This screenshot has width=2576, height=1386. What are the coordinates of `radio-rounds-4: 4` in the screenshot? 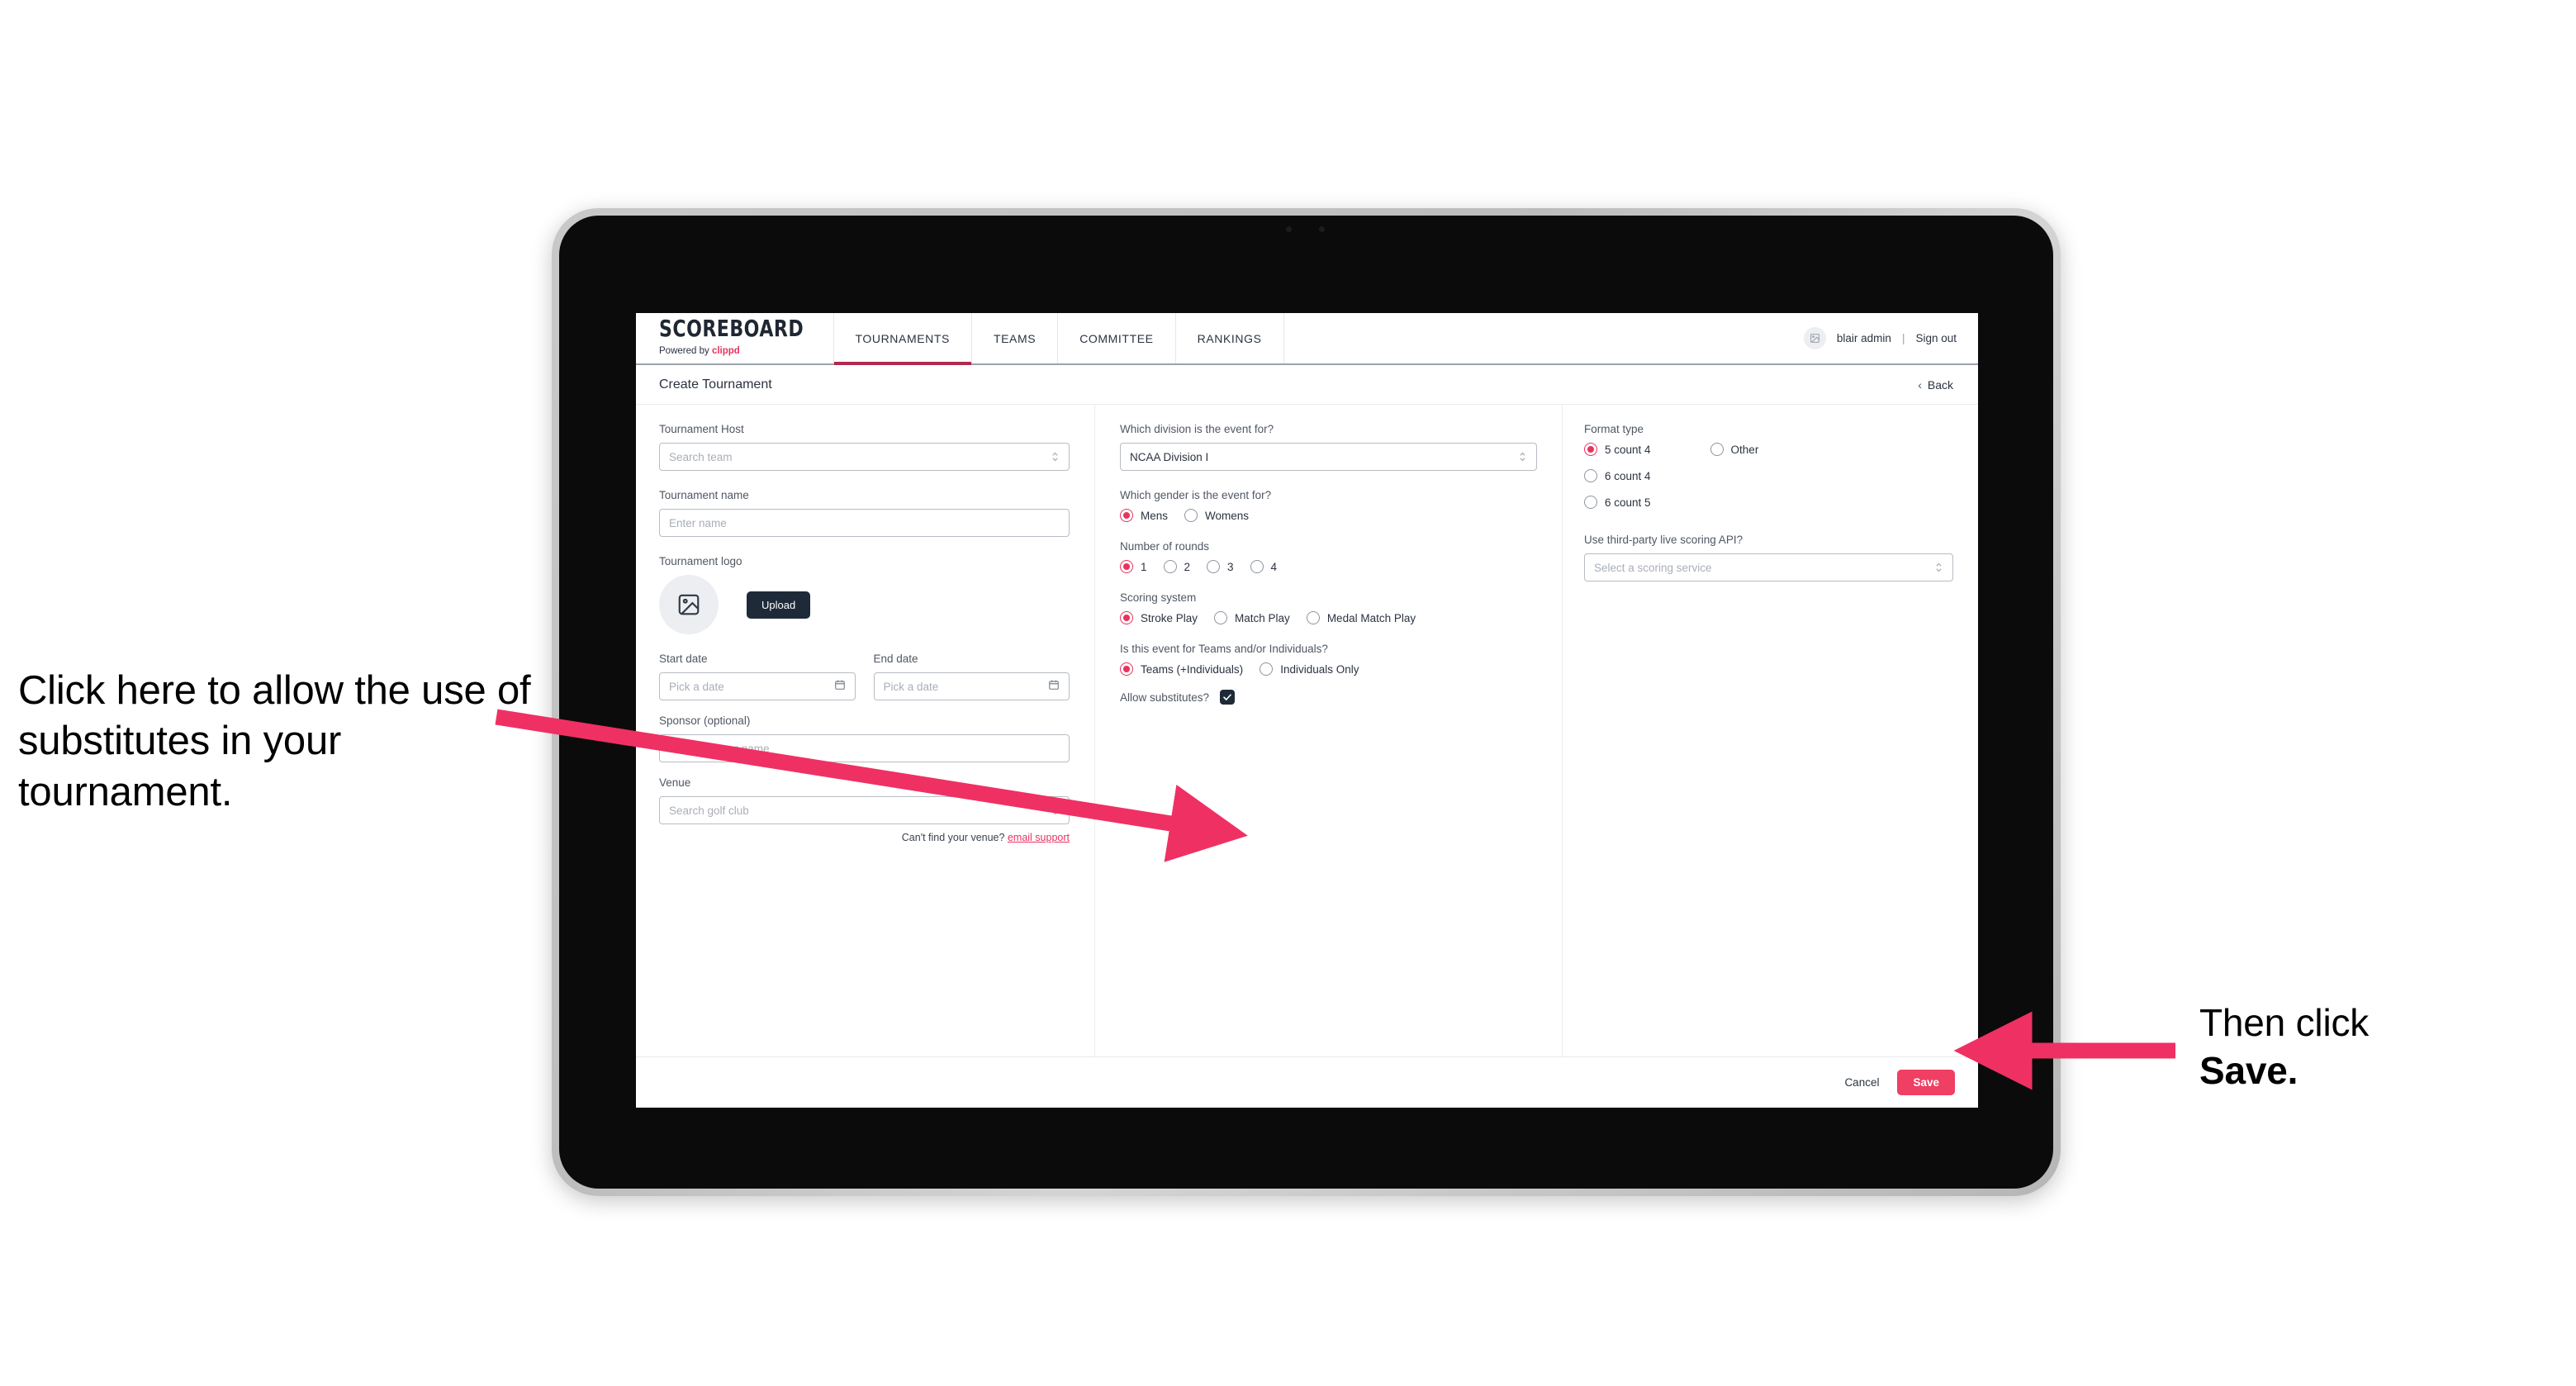 It's located at (1264, 566).